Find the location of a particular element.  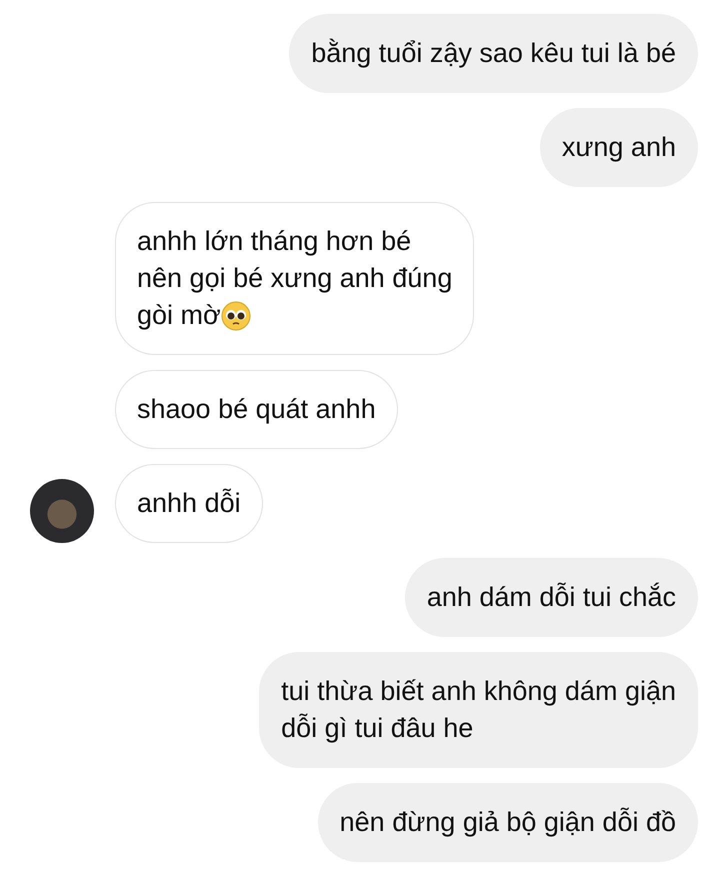

message-text: gòi mờ is located at coordinates (179, 315).